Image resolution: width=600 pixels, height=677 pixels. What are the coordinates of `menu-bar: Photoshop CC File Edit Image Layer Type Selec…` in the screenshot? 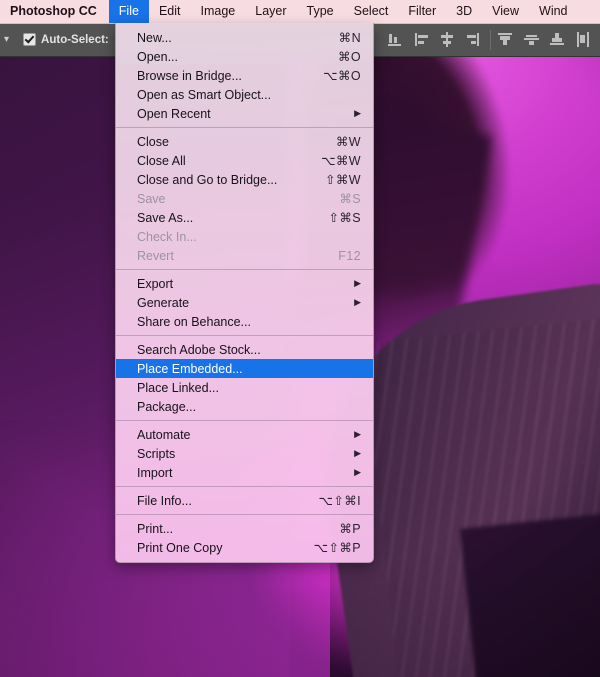 It's located at (300, 12).